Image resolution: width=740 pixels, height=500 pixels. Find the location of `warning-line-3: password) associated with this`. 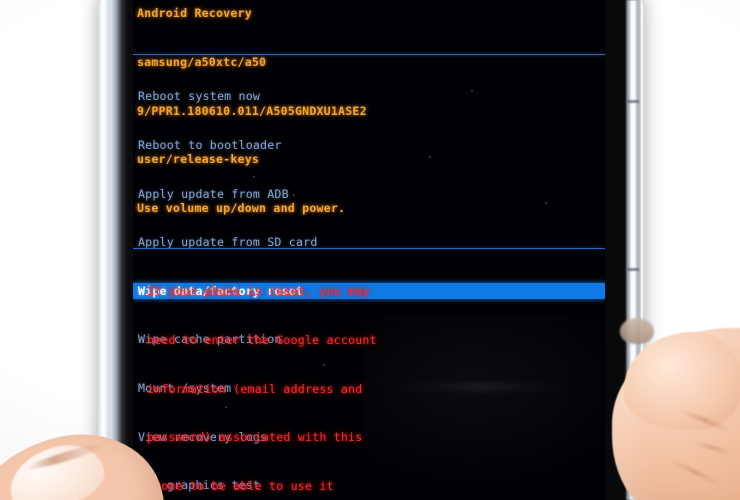

warning-line-3: password) associated with this is located at coordinates (255, 437).